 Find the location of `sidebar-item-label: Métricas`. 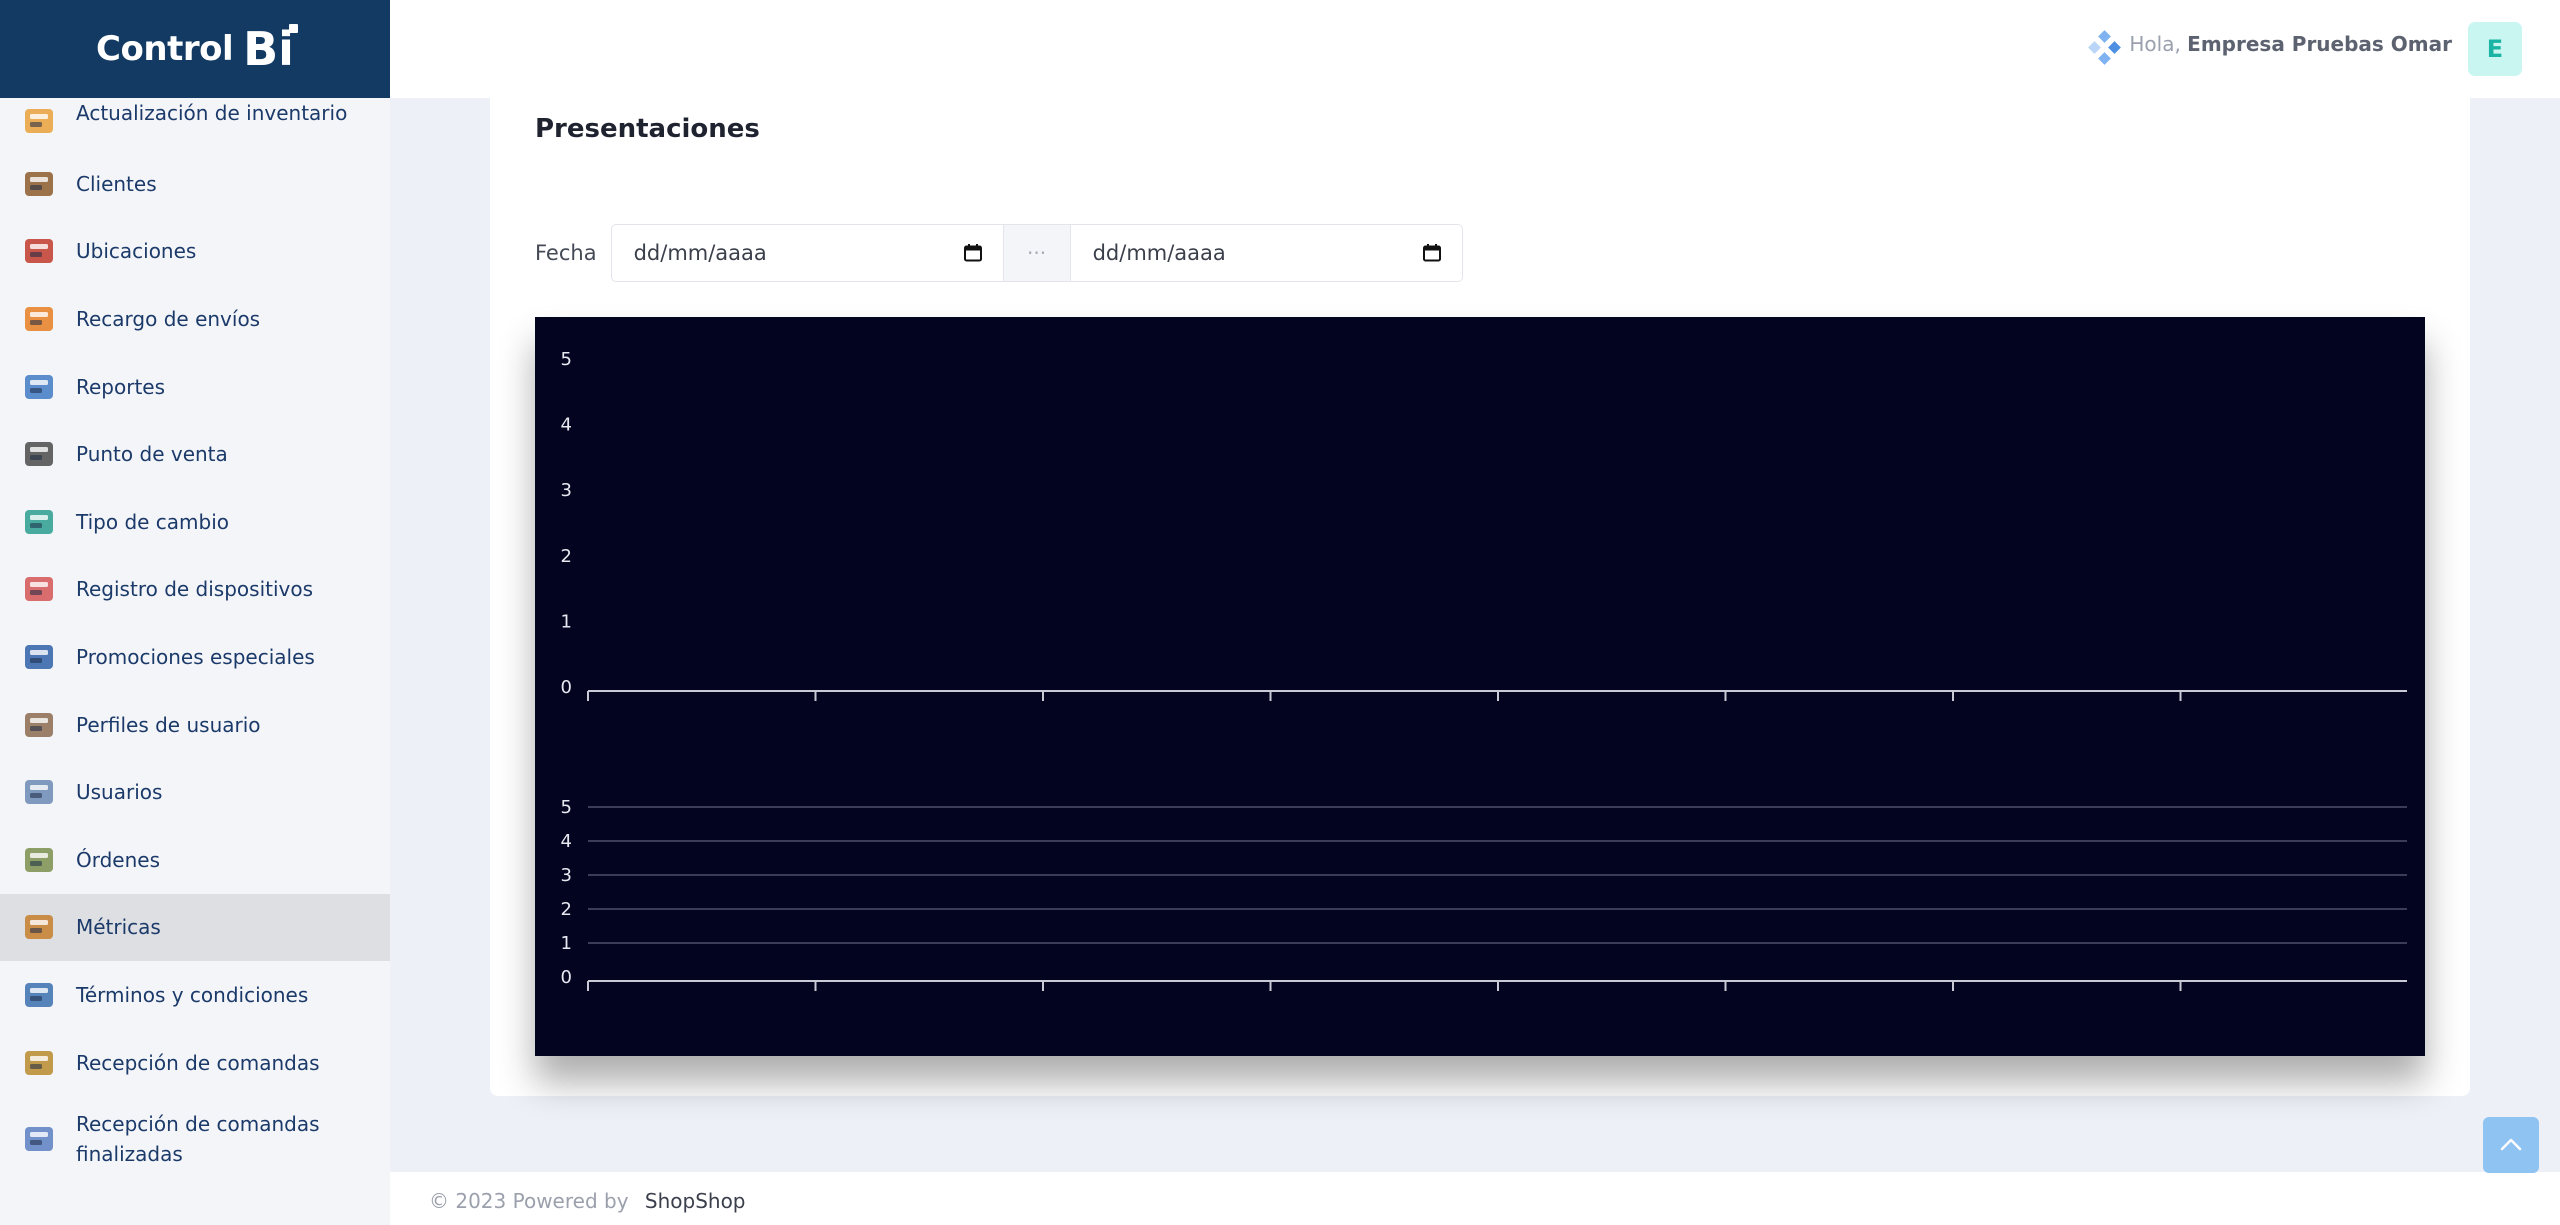

sidebar-item-label: Métricas is located at coordinates (118, 927).